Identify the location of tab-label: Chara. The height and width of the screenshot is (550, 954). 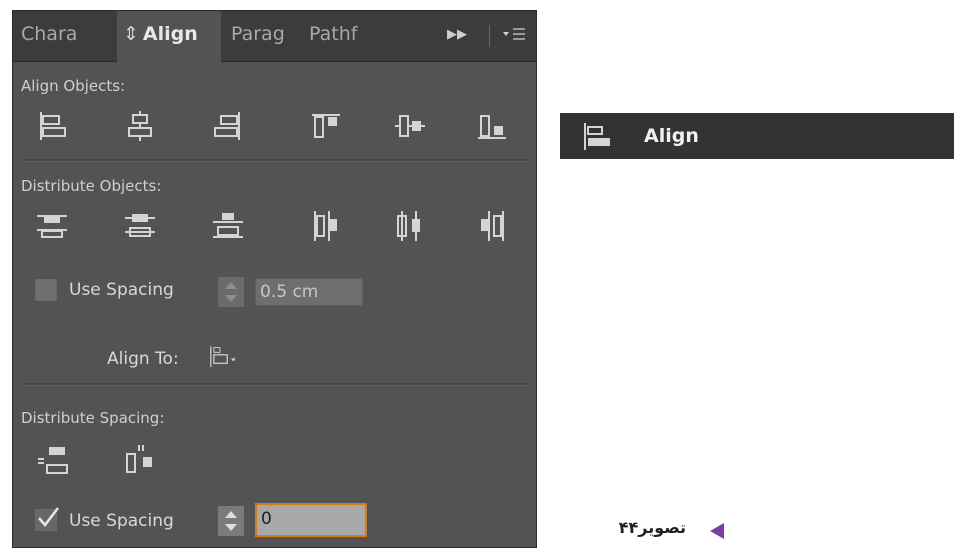
(49, 34).